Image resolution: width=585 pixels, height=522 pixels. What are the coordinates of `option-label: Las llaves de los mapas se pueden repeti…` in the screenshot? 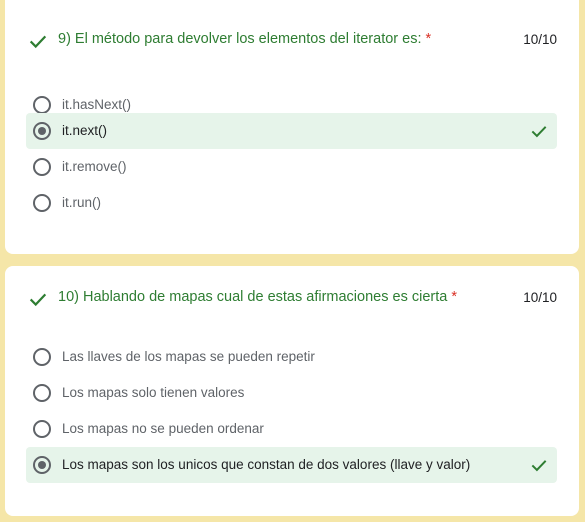 It's located at (188, 356).